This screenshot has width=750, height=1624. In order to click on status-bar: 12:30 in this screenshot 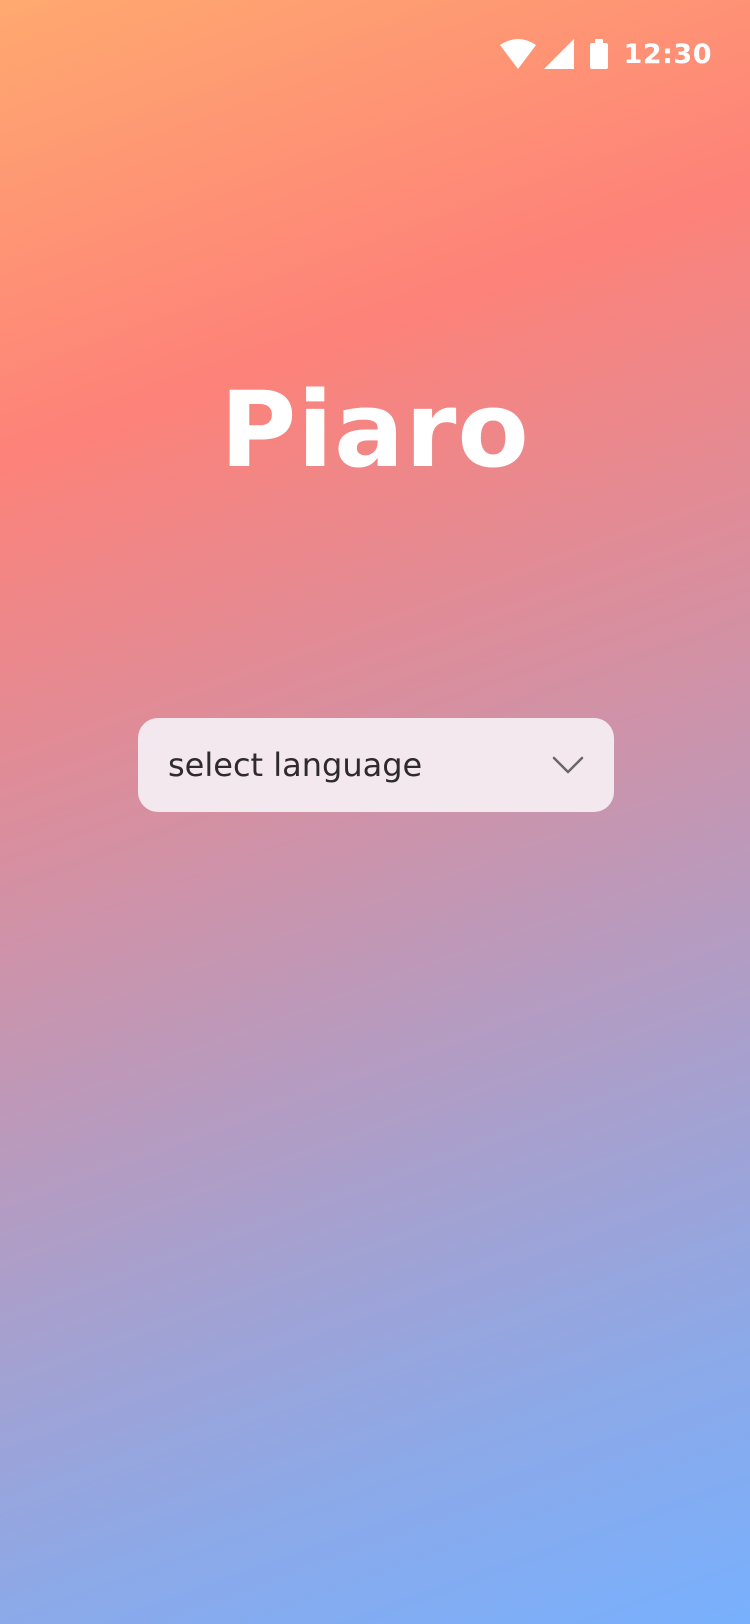, I will do `click(605, 54)`.